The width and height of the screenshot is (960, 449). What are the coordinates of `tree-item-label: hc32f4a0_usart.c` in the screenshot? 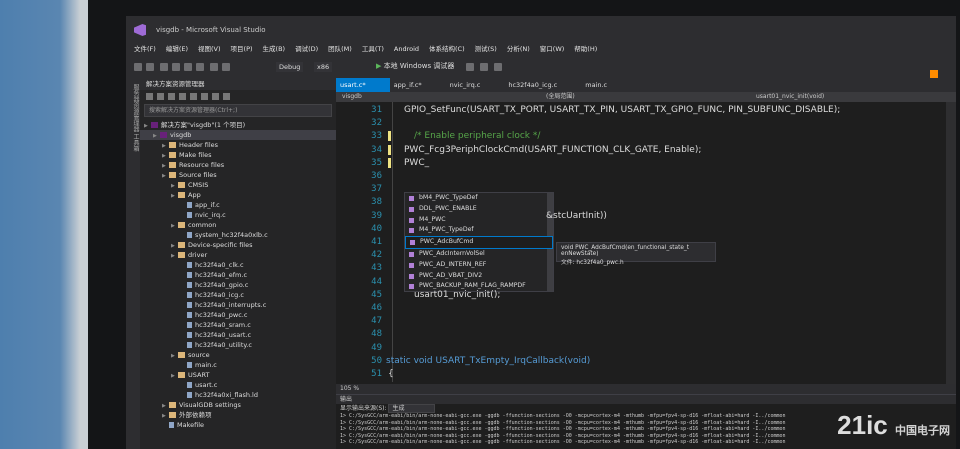 It's located at (223, 335).